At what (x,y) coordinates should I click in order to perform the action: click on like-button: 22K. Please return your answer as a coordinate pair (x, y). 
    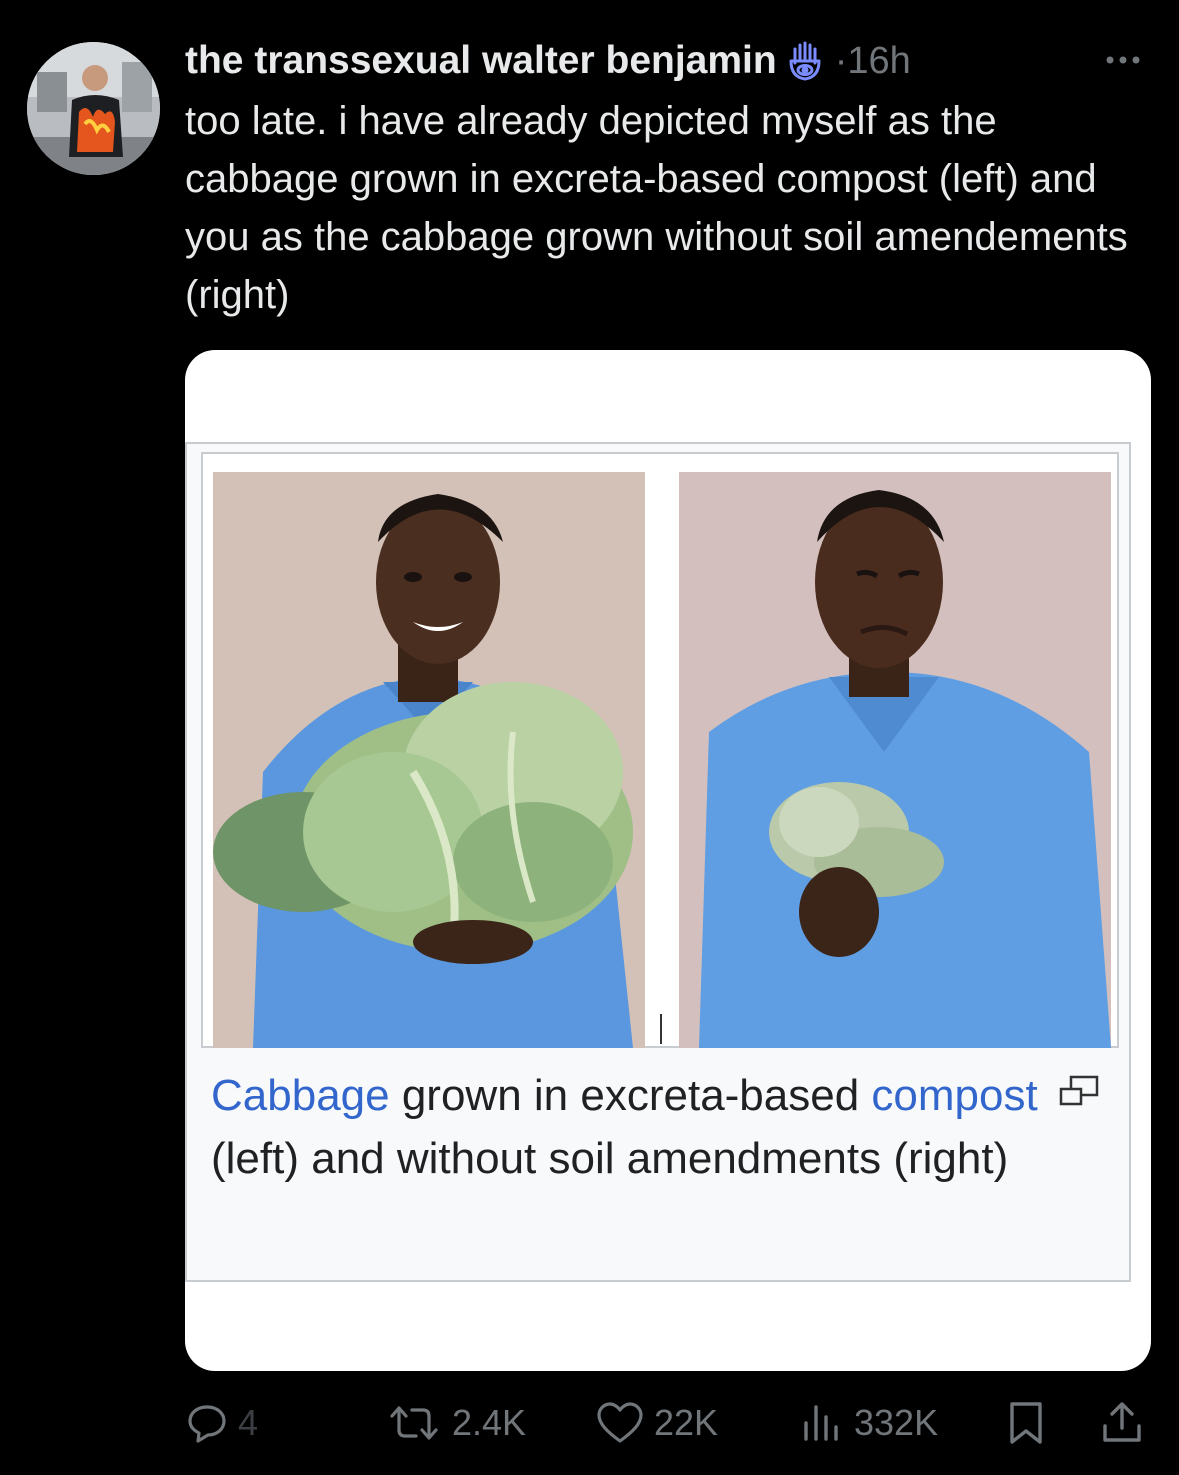
    Looking at the image, I should click on (657, 1423).